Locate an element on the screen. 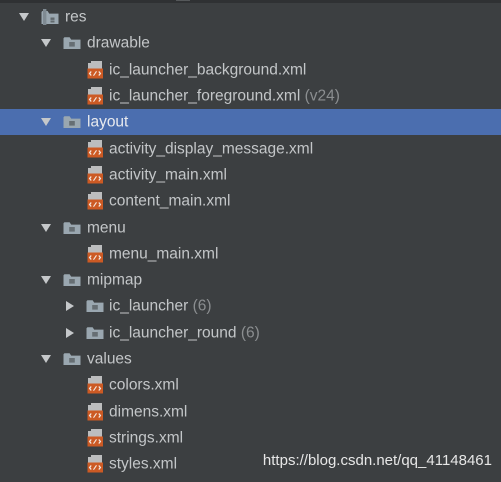  tree-node-dimens: dimens.xml is located at coordinates (250, 411).